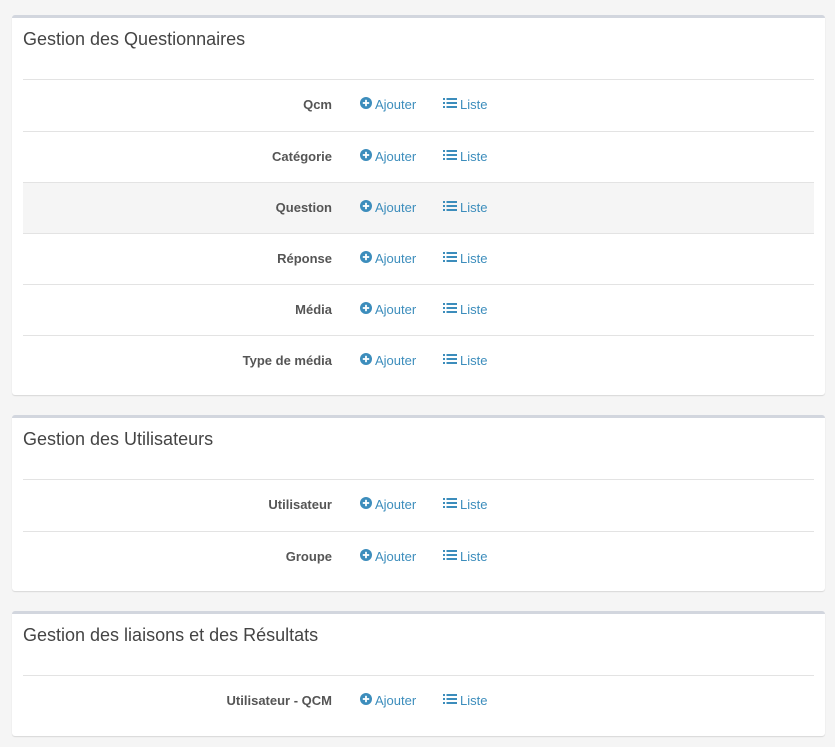 Image resolution: width=835 pixels, height=747 pixels. What do you see at coordinates (418, 309) in the screenshot?
I see `table-row: Média Ajouter Liste` at bounding box center [418, 309].